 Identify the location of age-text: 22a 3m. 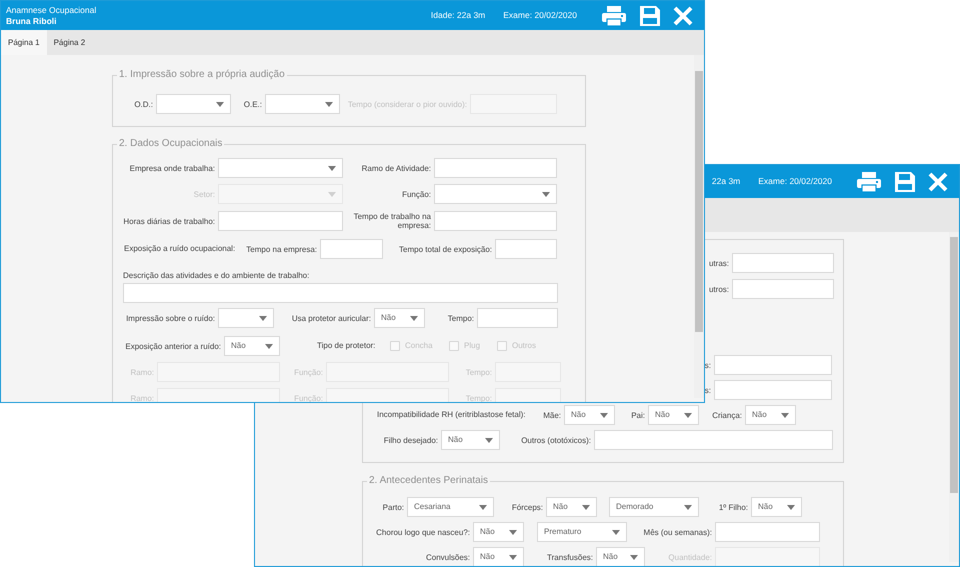
(726, 181).